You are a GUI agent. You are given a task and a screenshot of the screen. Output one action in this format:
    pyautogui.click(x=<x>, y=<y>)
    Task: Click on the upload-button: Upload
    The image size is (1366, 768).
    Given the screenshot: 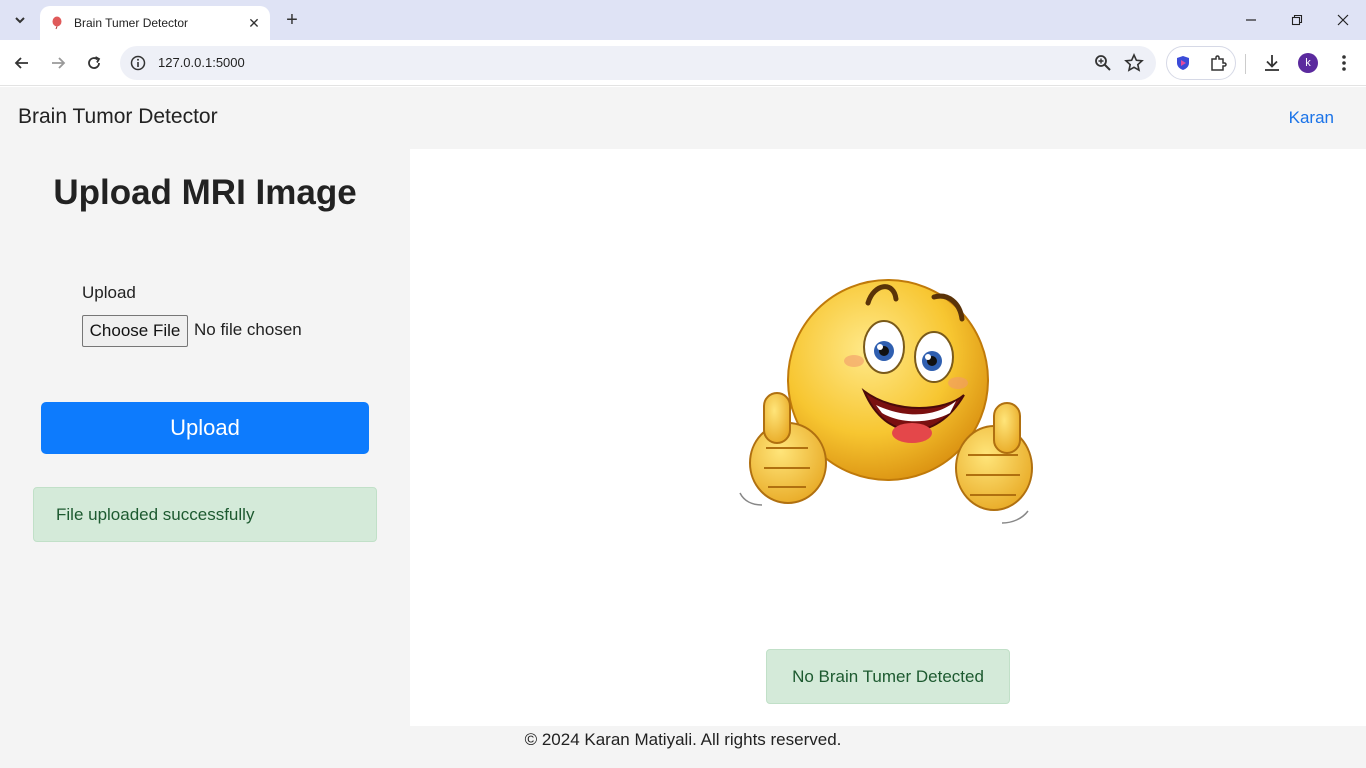 What is the action you would take?
    pyautogui.click(x=205, y=428)
    